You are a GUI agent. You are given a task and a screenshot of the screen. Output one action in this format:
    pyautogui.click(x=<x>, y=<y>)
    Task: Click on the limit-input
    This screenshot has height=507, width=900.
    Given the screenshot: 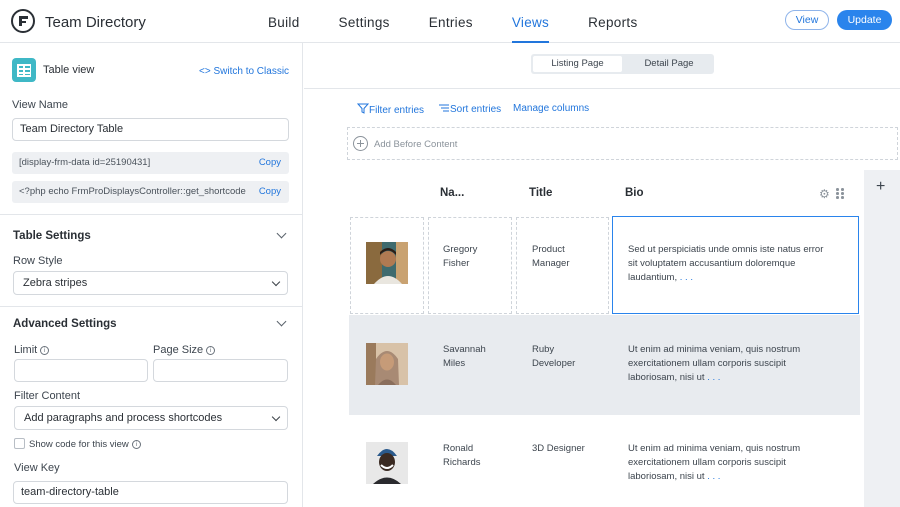 What is the action you would take?
    pyautogui.click(x=81, y=370)
    